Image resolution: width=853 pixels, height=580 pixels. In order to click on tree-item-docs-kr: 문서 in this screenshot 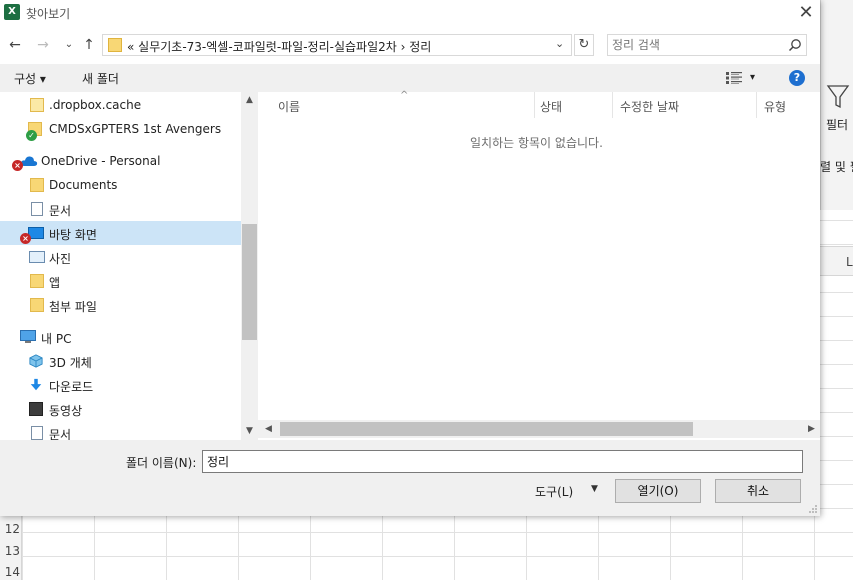, I will do `click(120, 209)`.